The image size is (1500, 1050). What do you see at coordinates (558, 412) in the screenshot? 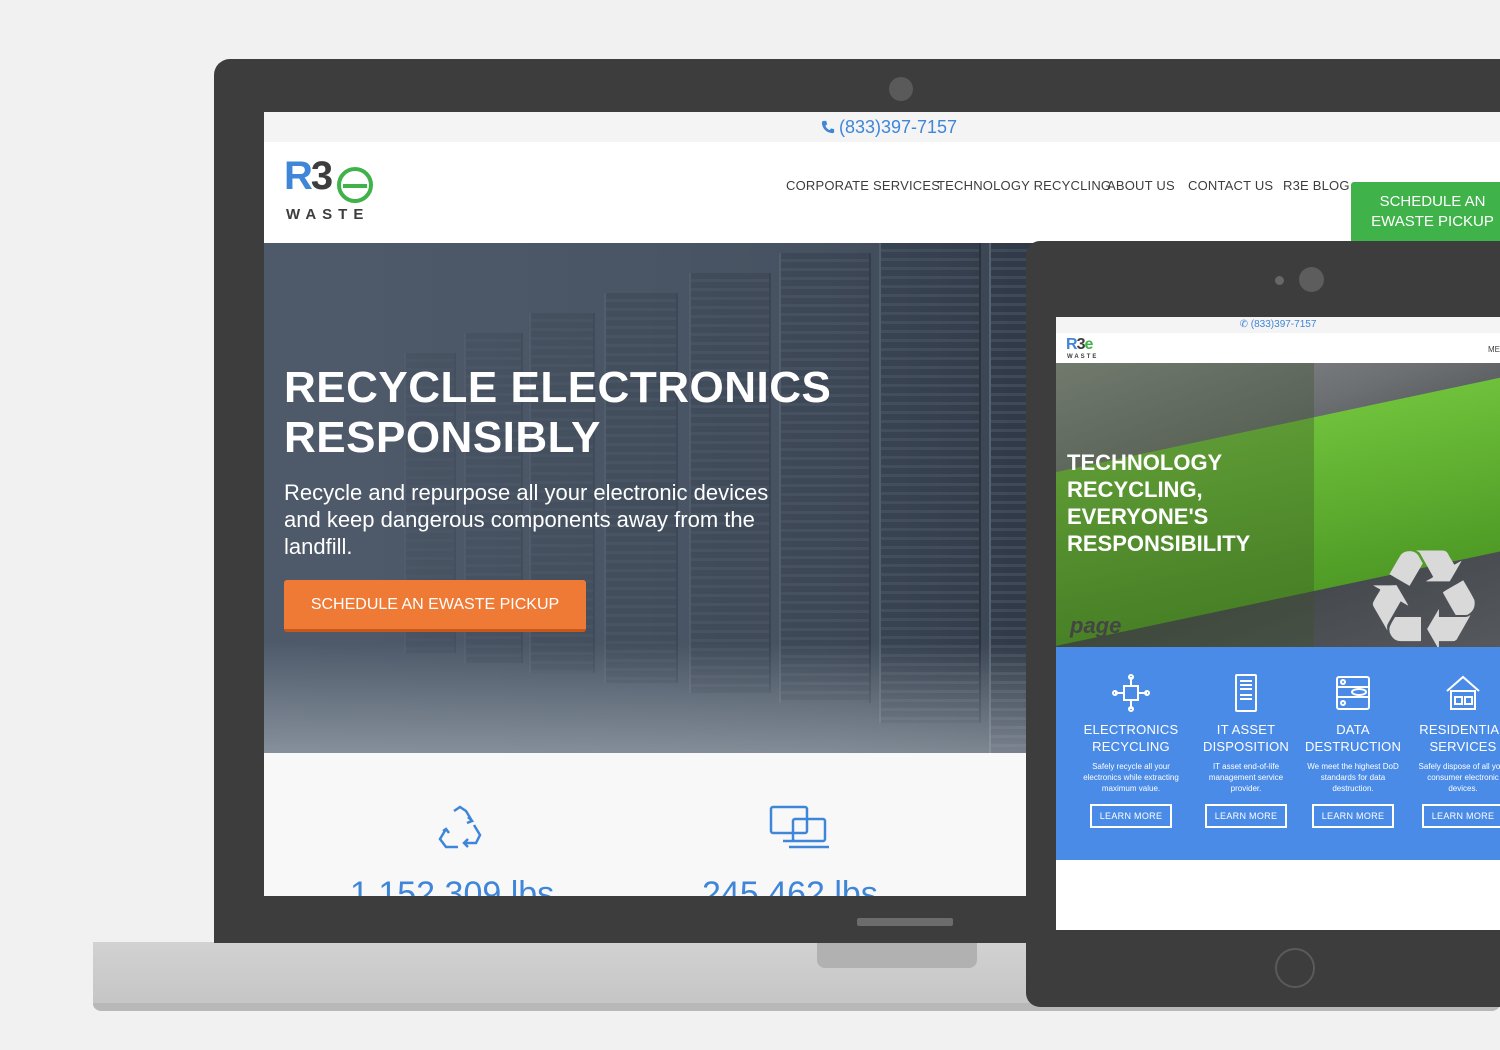
I see `hero-title: RECYCLE ELECTRONICS RESPONSIBLY` at bounding box center [558, 412].